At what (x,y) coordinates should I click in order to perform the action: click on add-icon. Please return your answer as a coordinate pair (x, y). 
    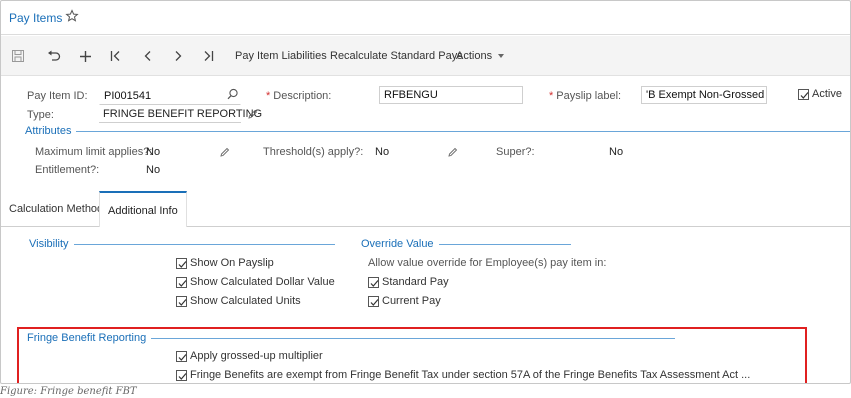
    Looking at the image, I should click on (85, 56).